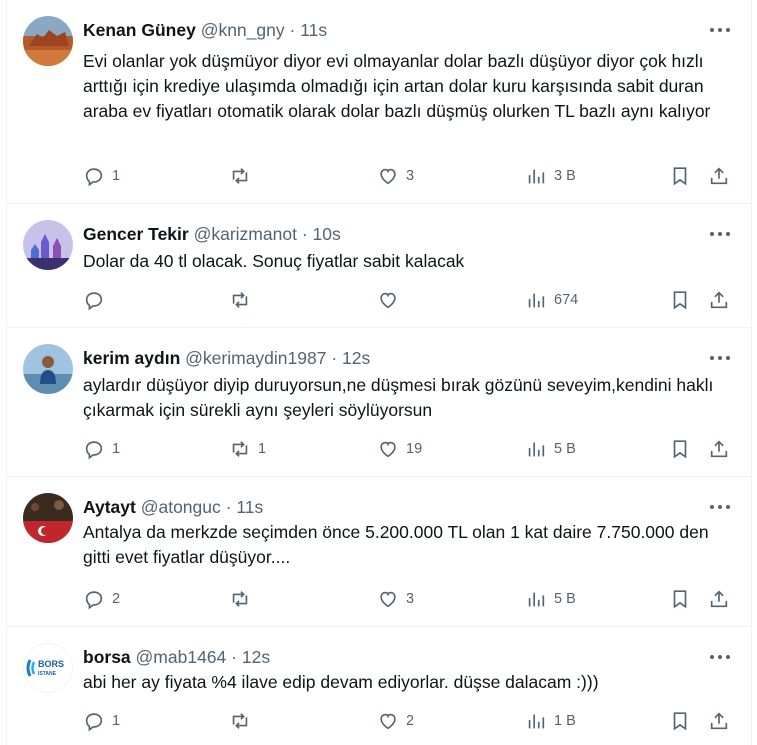 The height and width of the screenshot is (745, 757). I want to click on view-count: 5 B, so click(565, 449).